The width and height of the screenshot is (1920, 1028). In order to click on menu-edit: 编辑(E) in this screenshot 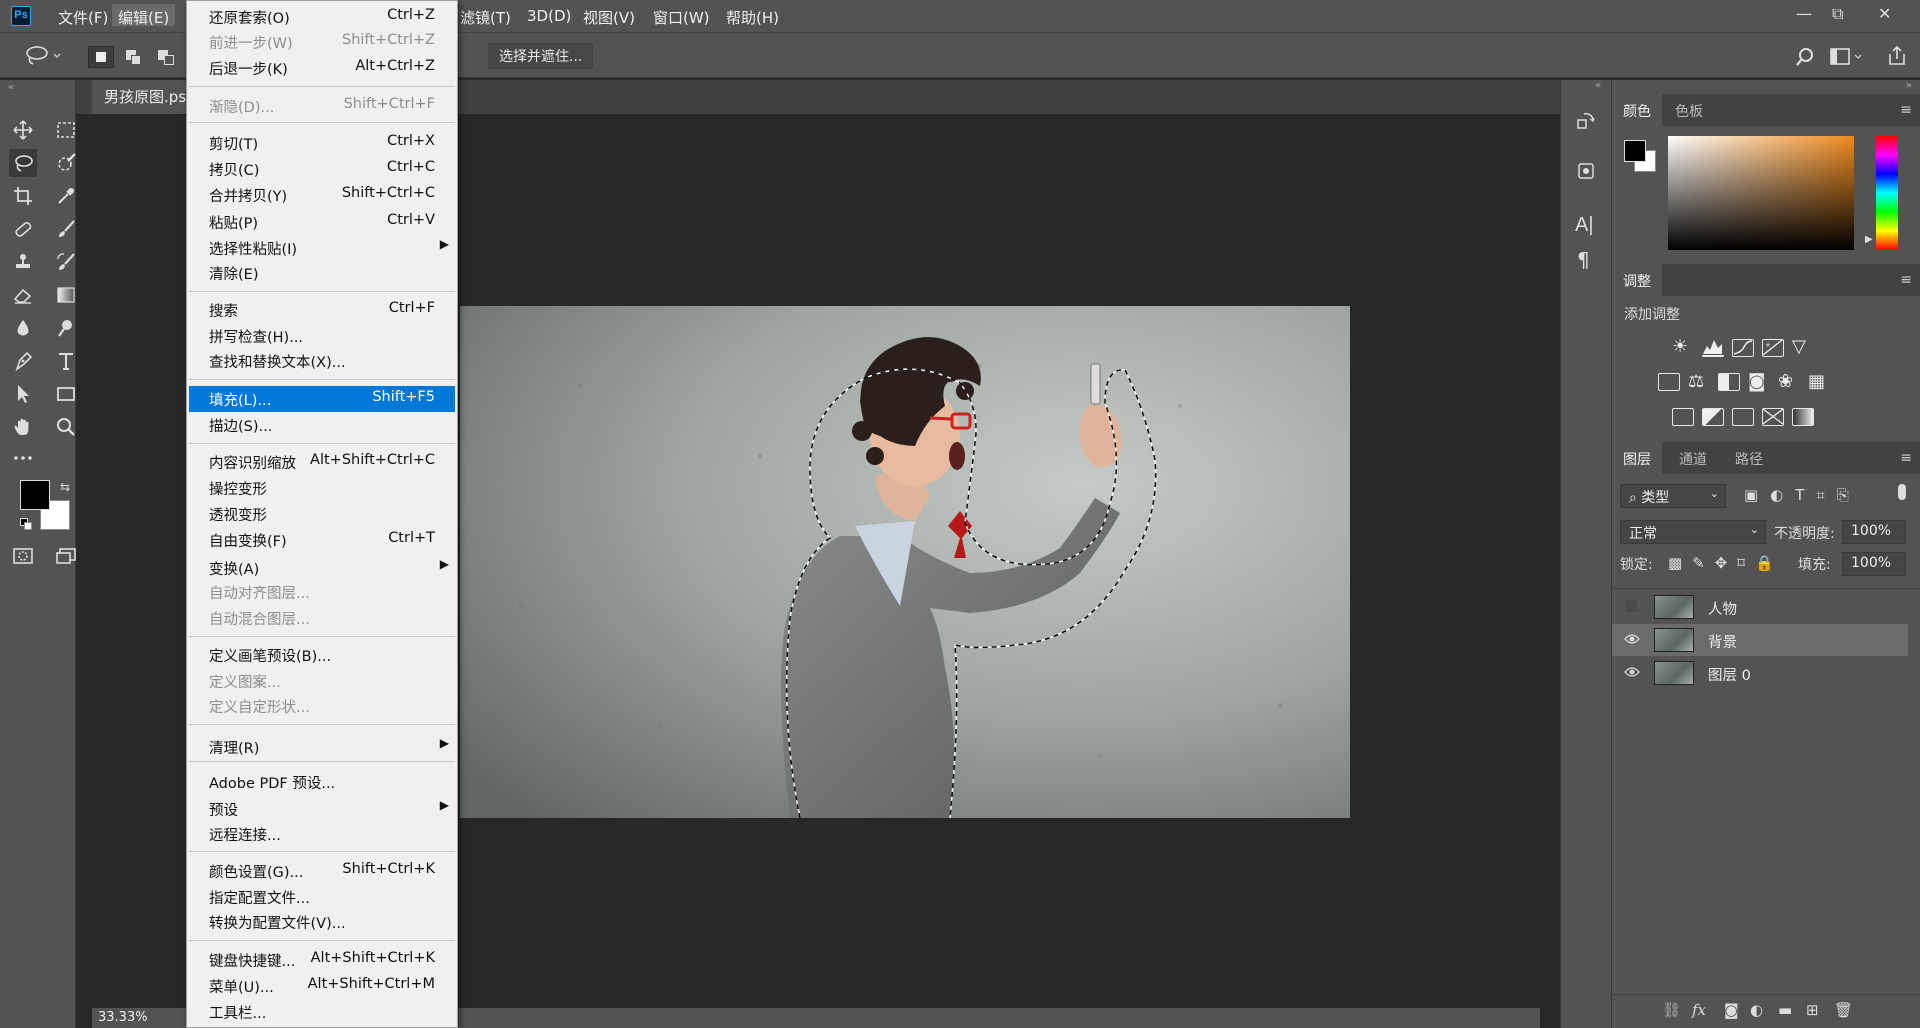, I will do `click(144, 15)`.